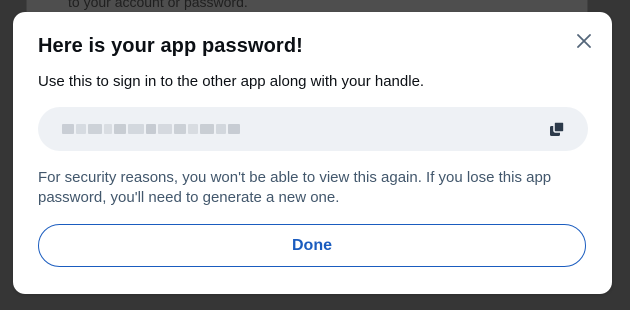 The width and height of the screenshot is (630, 310). What do you see at coordinates (313, 129) in the screenshot?
I see `app-password-field` at bounding box center [313, 129].